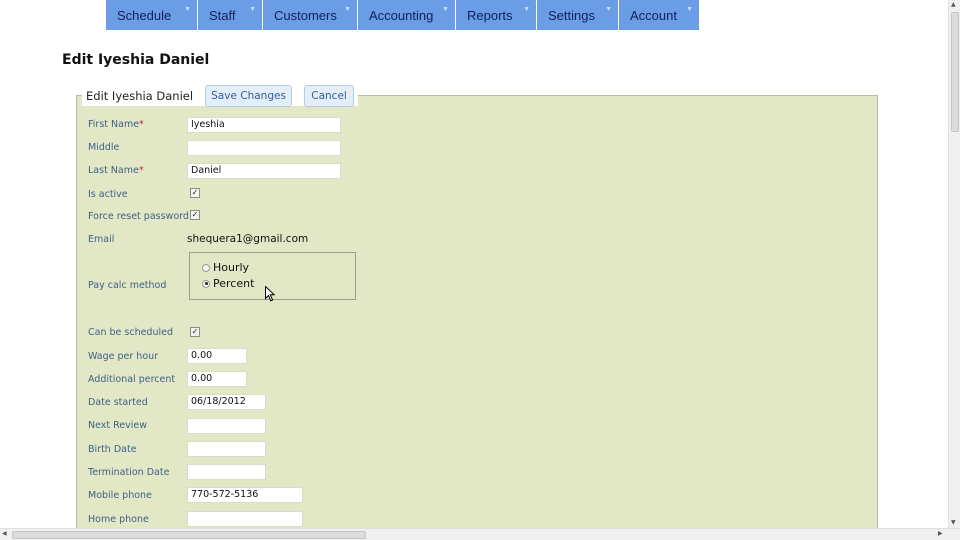 This screenshot has height=540, width=960. Describe the element at coordinates (217, 379) in the screenshot. I see `additional-percent-input: 0.00` at that location.